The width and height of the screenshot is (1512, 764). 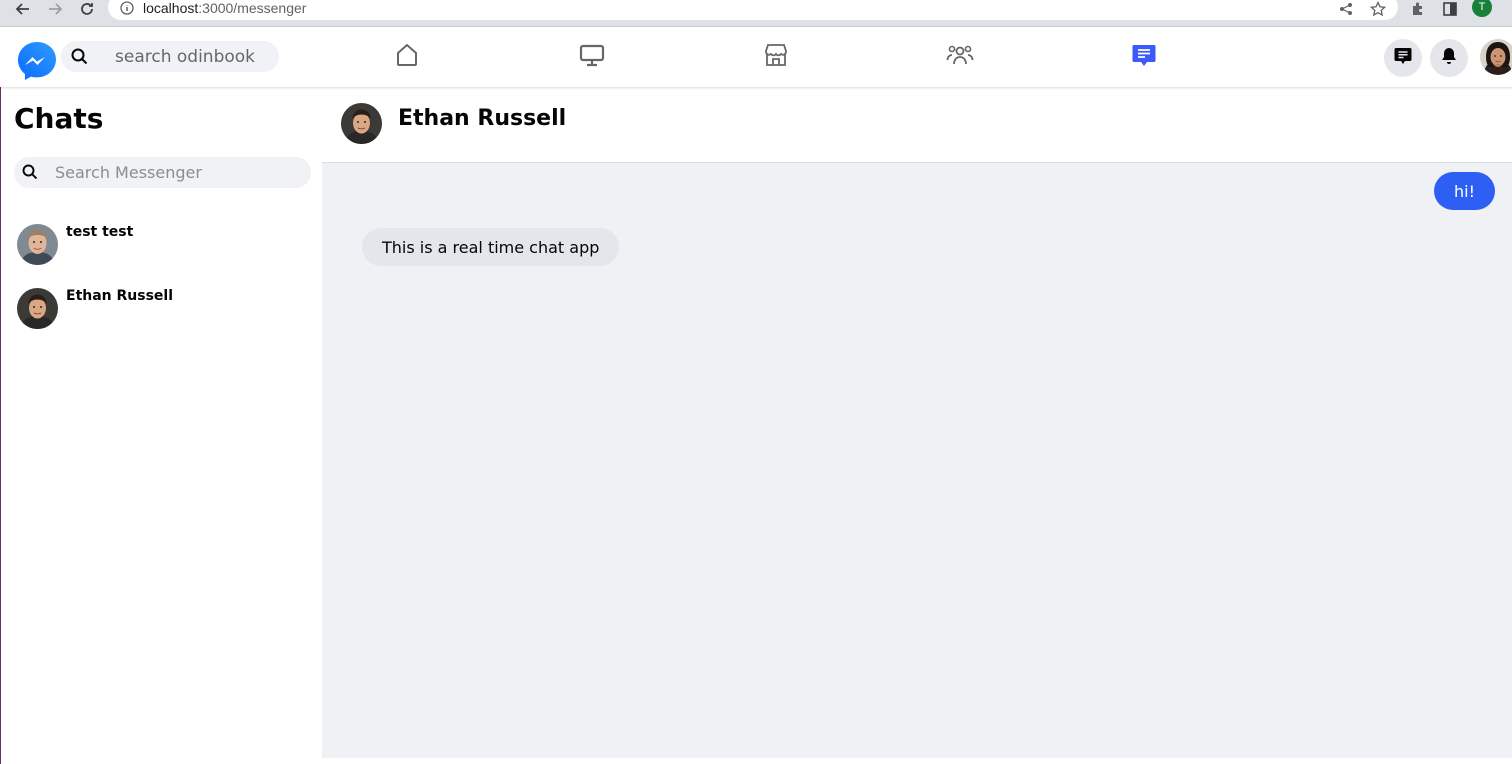 I want to click on extensions-icon, so click(x=1418, y=9).